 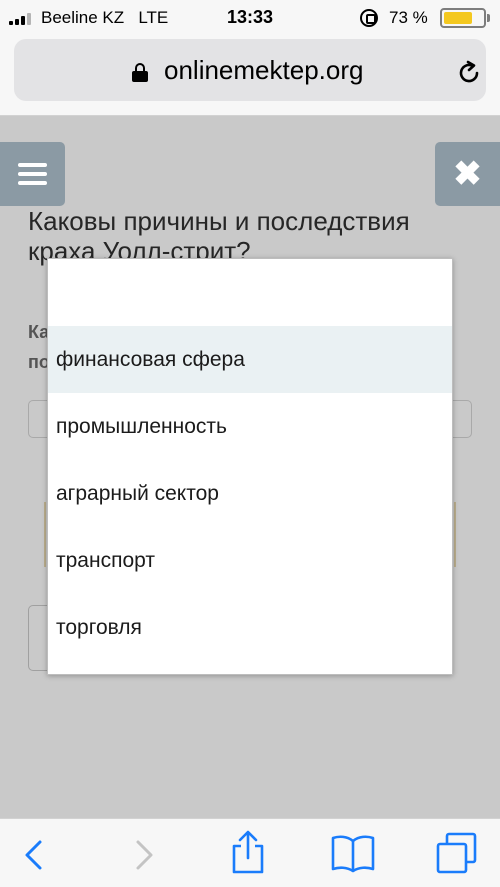 What do you see at coordinates (250, 359) in the screenshot?
I see `dropdown-option-financial: финансовая сфера` at bounding box center [250, 359].